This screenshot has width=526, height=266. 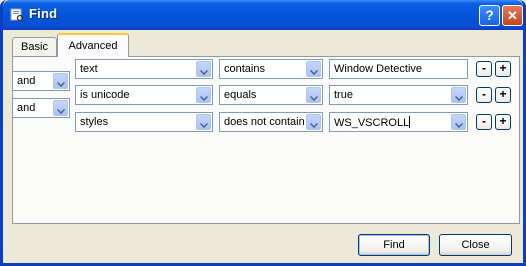 What do you see at coordinates (410, 122) in the screenshot?
I see `text-caret` at bounding box center [410, 122].